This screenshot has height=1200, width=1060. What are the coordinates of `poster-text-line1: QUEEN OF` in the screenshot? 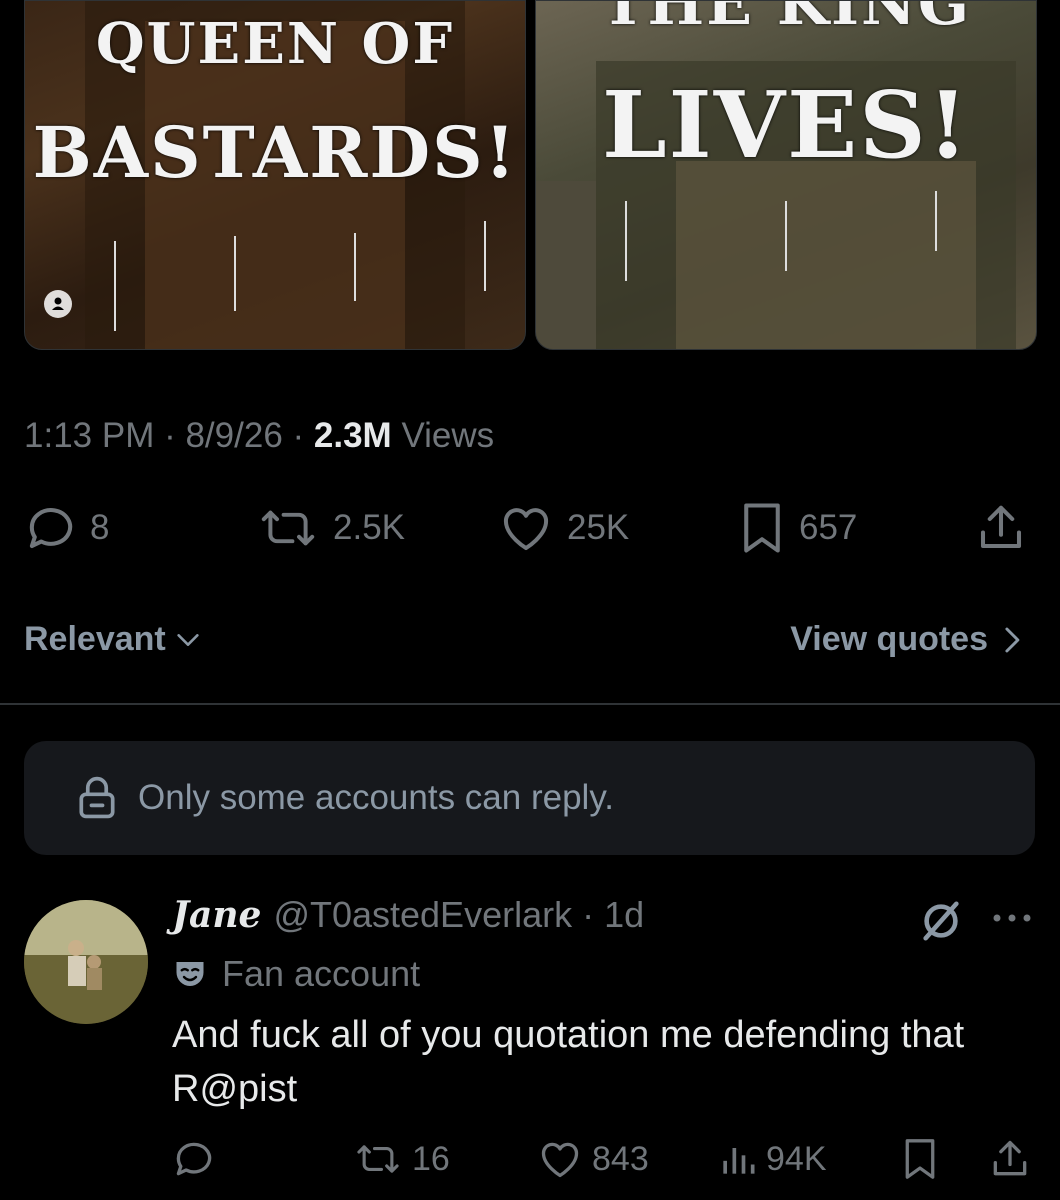 It's located at (275, 44).